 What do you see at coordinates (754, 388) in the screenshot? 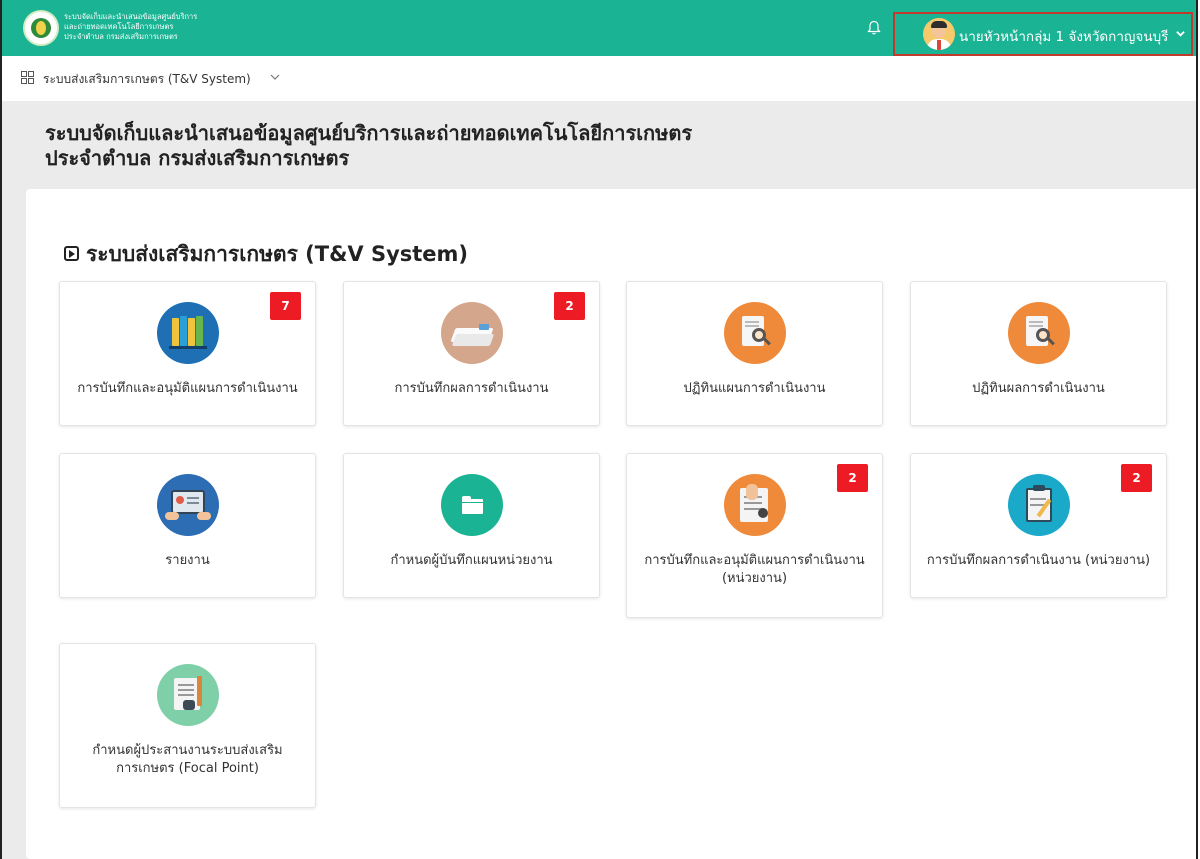
I see `card-label: ปฏิทินแผนการดำเนินงาน` at bounding box center [754, 388].